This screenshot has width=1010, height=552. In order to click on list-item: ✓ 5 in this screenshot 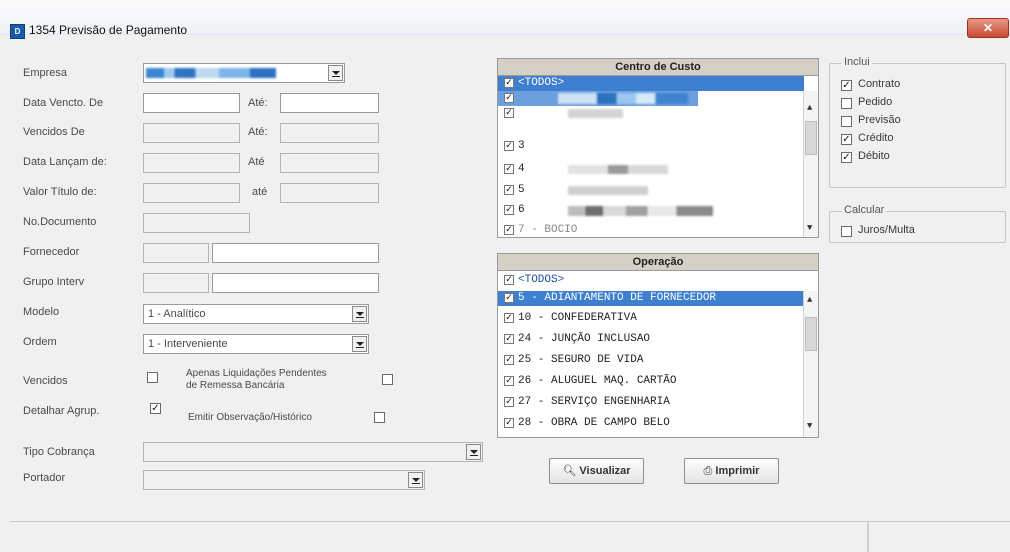, I will do `click(651, 190)`.